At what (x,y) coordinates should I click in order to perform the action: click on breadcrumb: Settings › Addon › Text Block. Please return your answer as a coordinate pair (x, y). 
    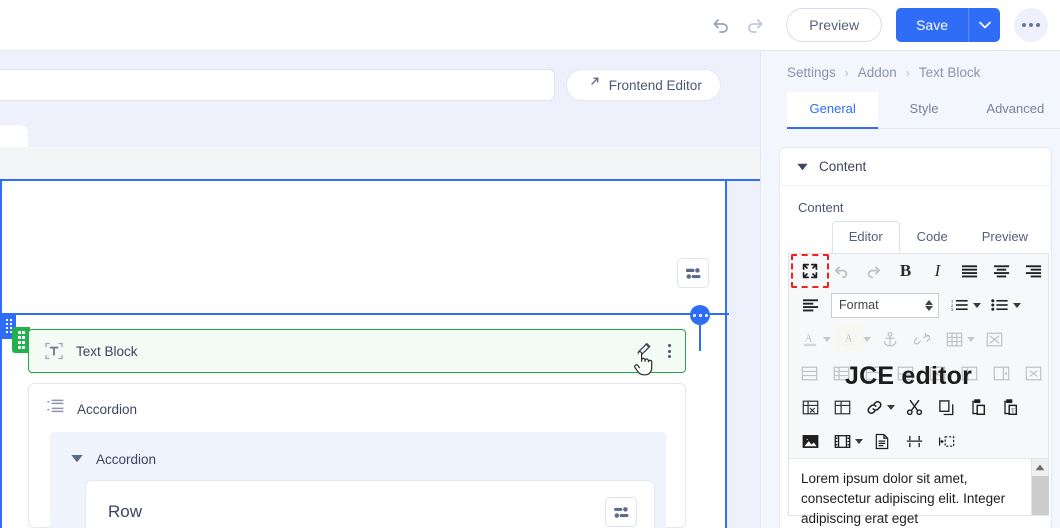
    Looking at the image, I should click on (910, 65).